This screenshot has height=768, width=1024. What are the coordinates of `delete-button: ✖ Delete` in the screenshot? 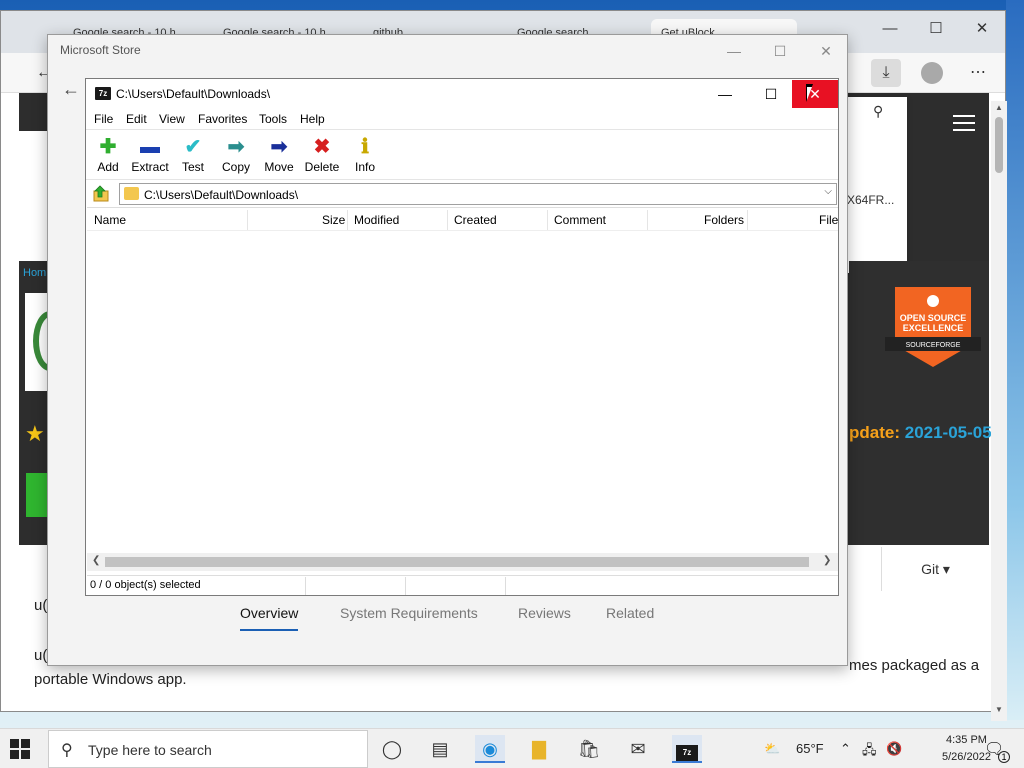 It's located at (322, 154).